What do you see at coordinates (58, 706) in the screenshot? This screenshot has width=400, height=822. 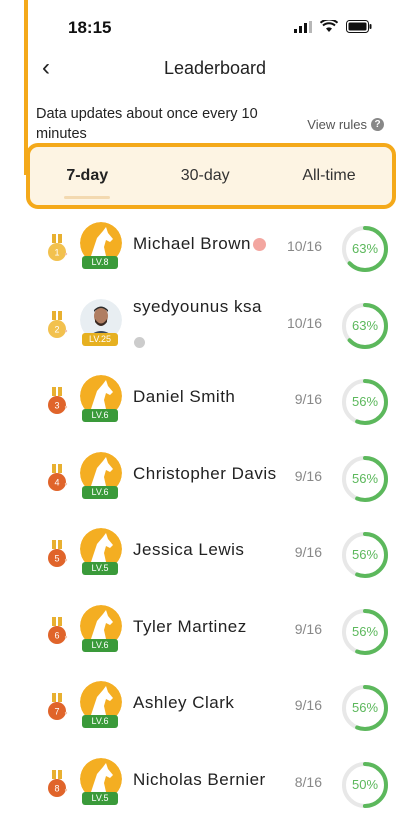 I see `rank-medal-icon: 7` at bounding box center [58, 706].